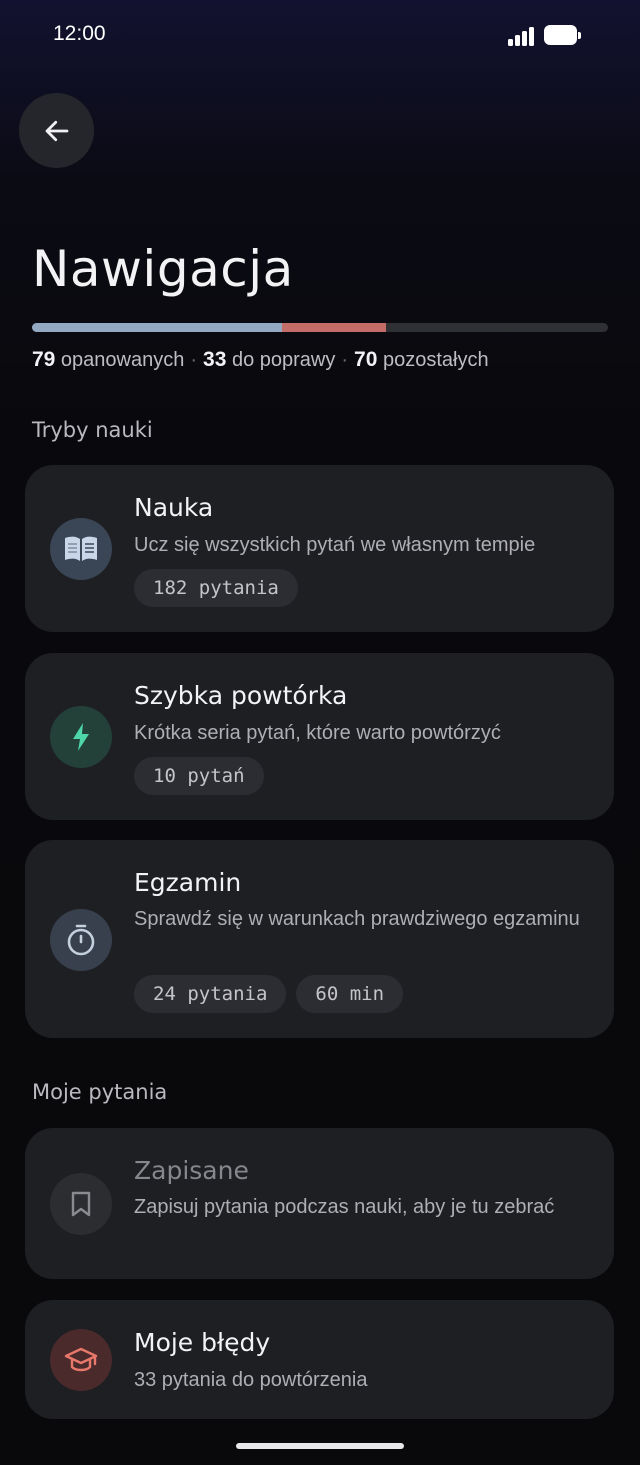 The image size is (640, 1465). Describe the element at coordinates (81, 737) in the screenshot. I see `lightning-icon` at that location.